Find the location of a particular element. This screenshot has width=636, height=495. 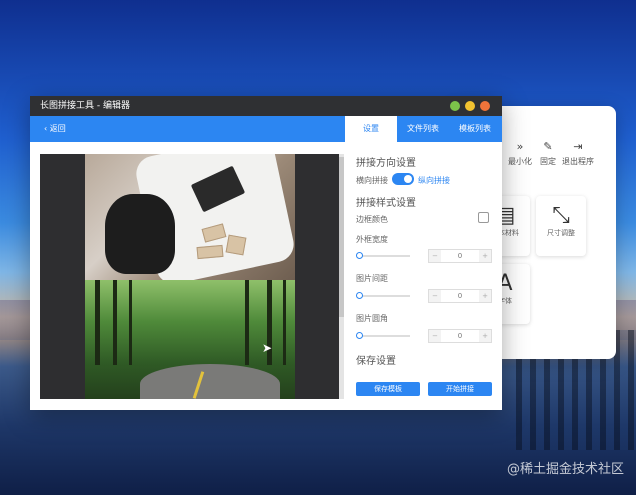

image-radius-label: 图片圆角 is located at coordinates (372, 318).